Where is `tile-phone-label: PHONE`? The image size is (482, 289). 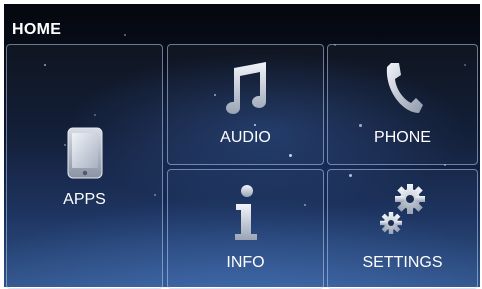 tile-phone-label: PHONE is located at coordinates (402, 137).